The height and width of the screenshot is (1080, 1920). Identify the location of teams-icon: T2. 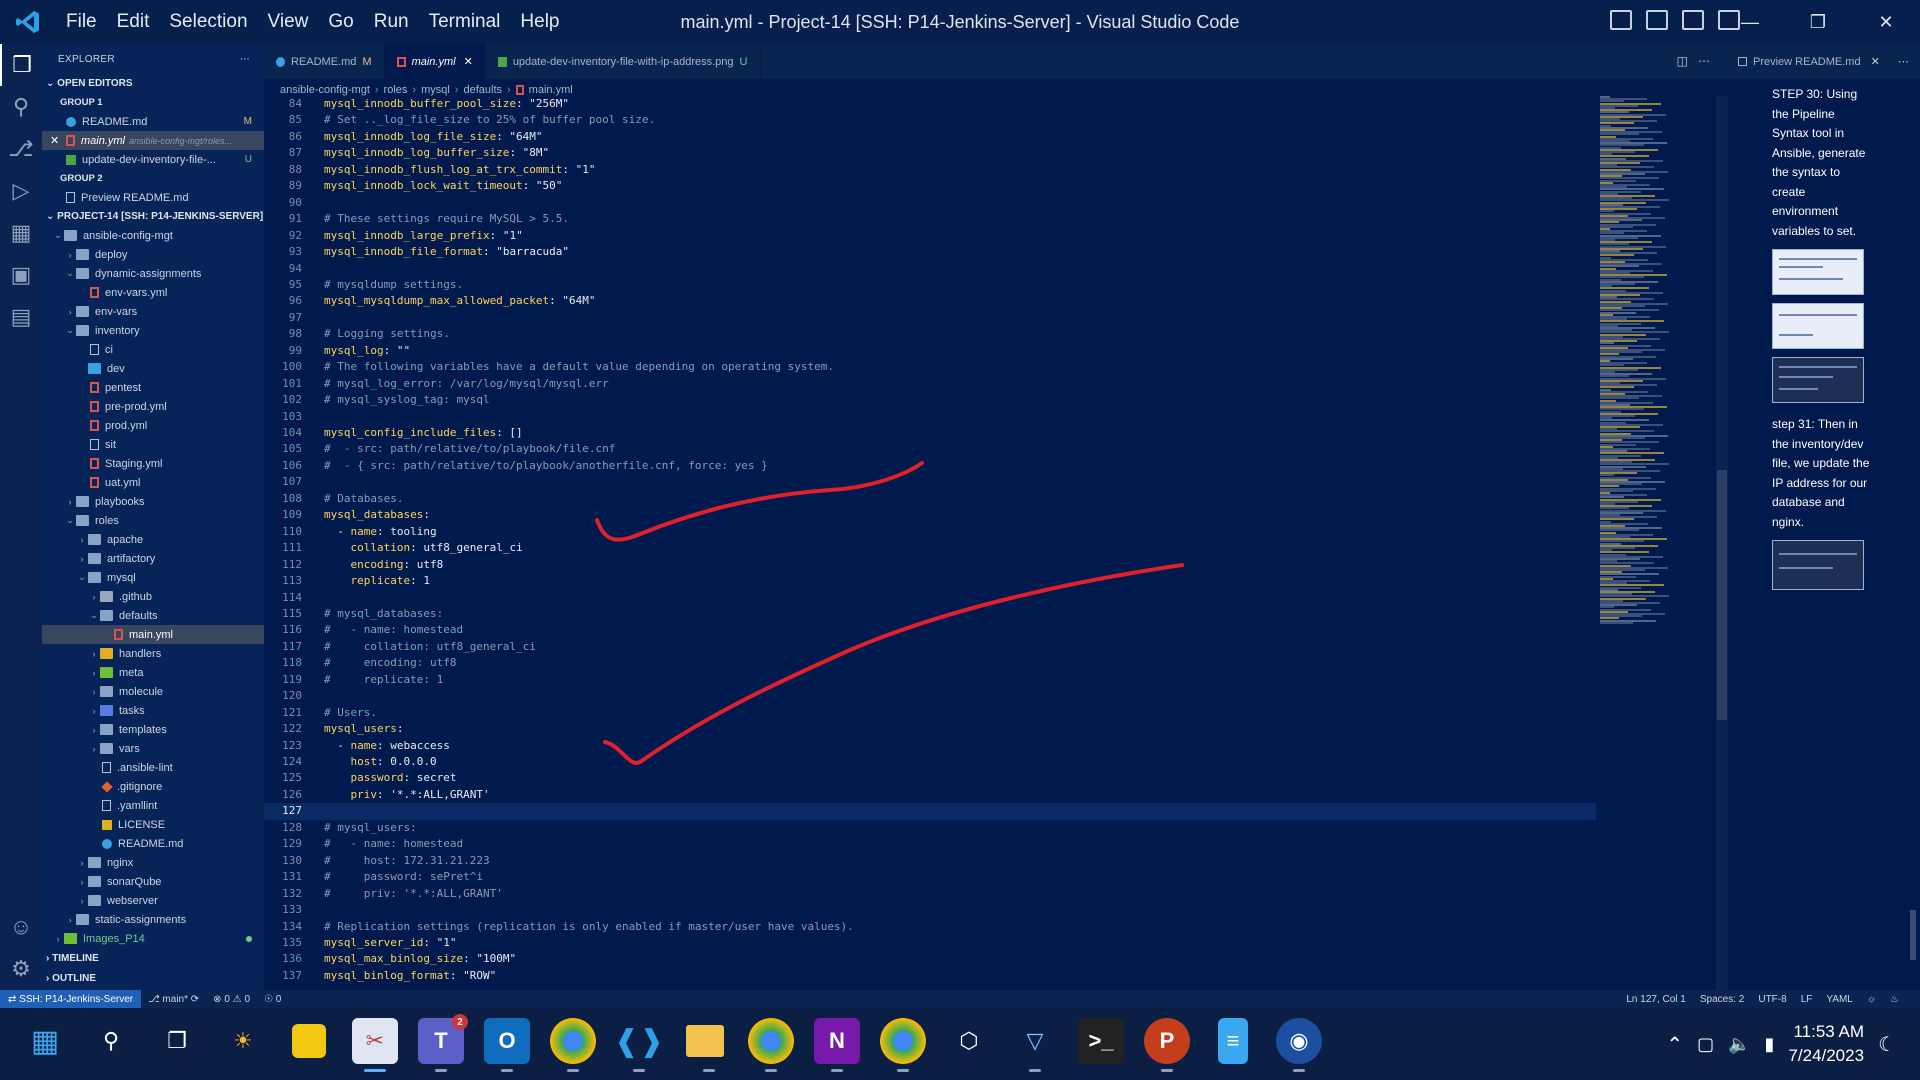
(443, 1043).